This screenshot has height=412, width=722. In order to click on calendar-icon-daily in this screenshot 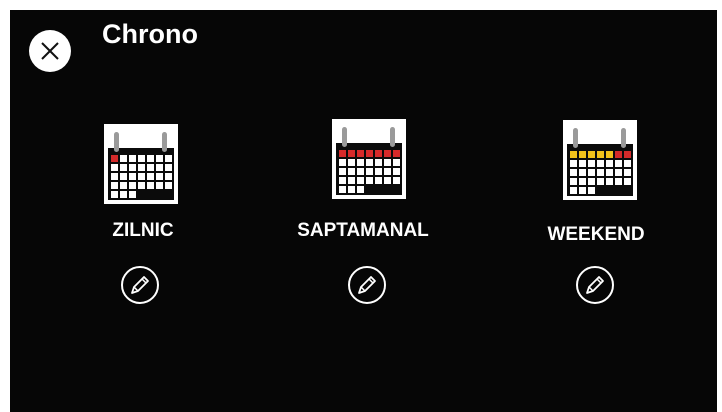, I will do `click(141, 164)`.